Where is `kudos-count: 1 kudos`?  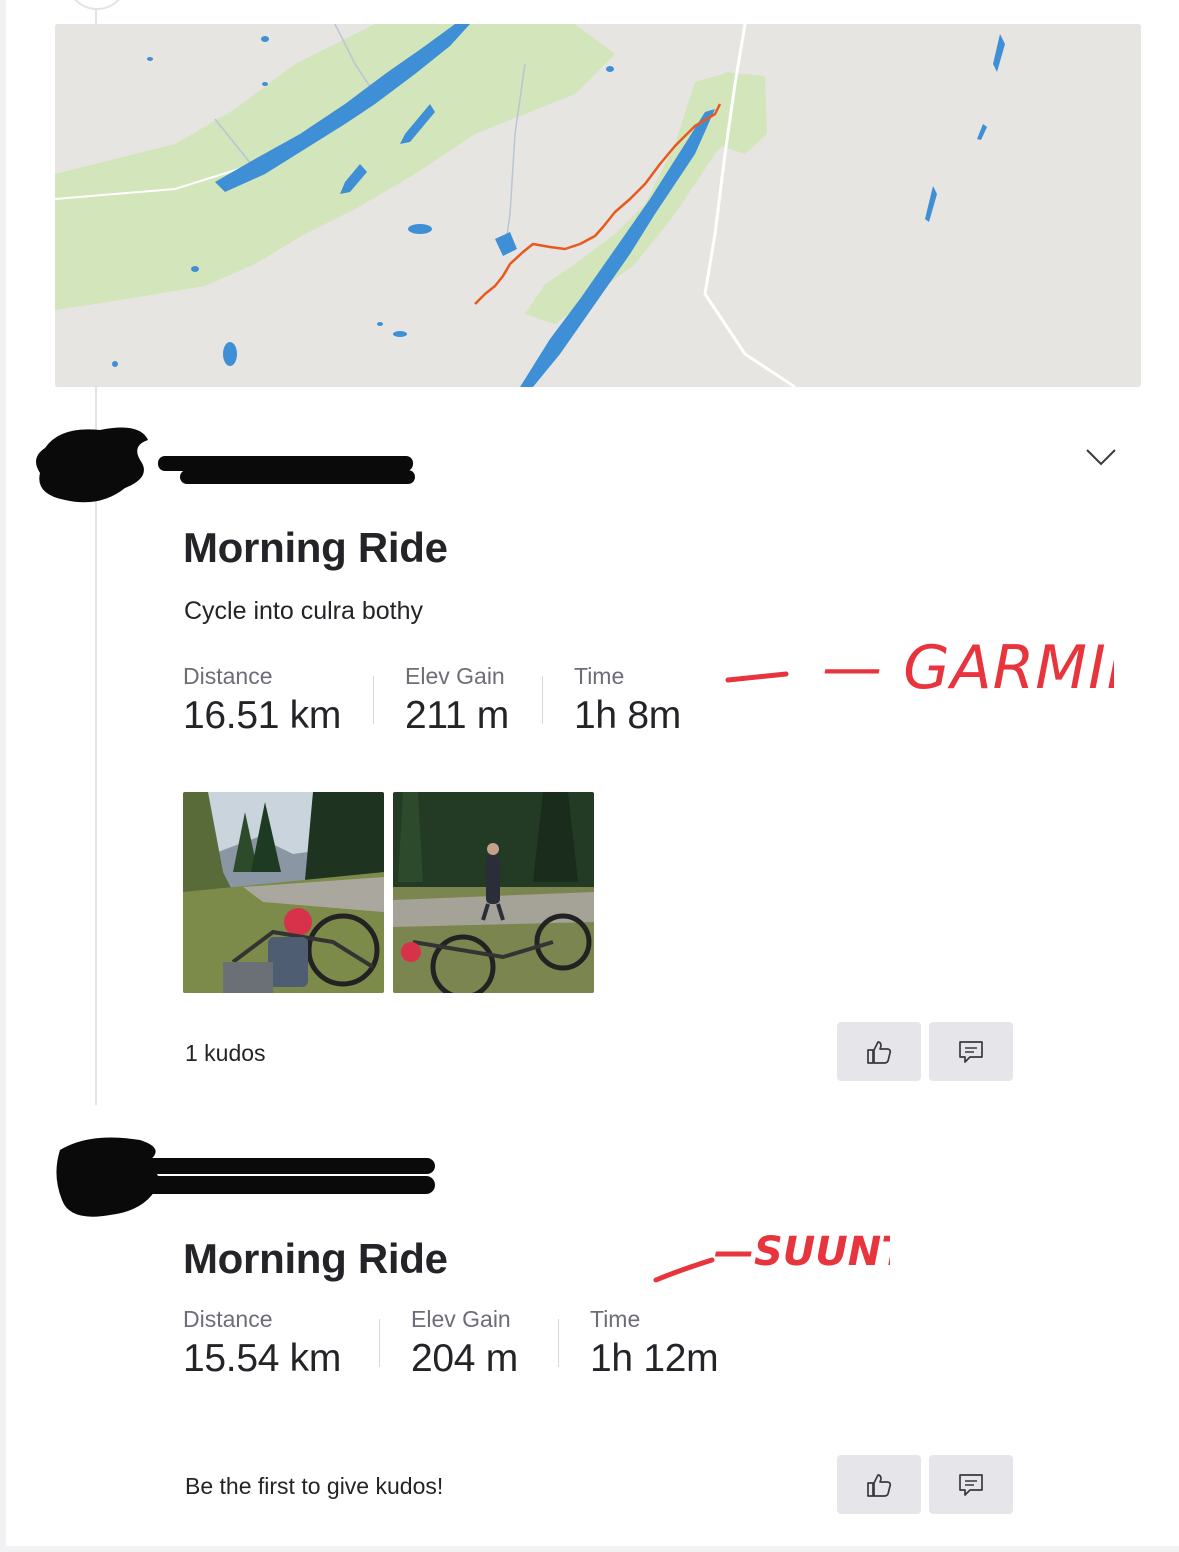
kudos-count: 1 kudos is located at coordinates (225, 1053).